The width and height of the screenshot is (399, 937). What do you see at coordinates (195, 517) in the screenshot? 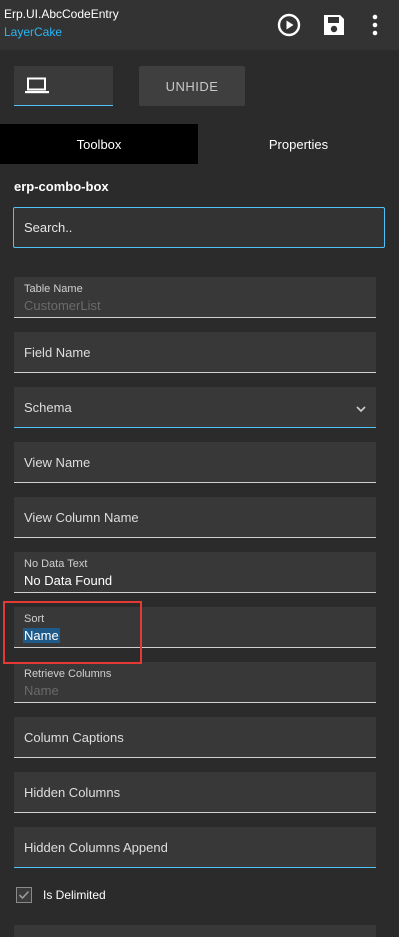
I see `view-column-name-field: View Column Name` at bounding box center [195, 517].